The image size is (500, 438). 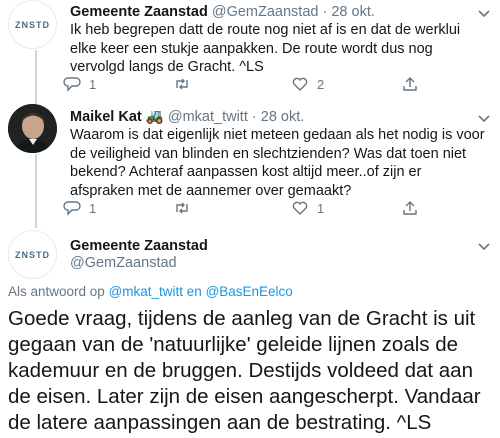 What do you see at coordinates (201, 291) in the screenshot?
I see `reply-mentions: @mkat_twitt en @BasEnEelco` at bounding box center [201, 291].